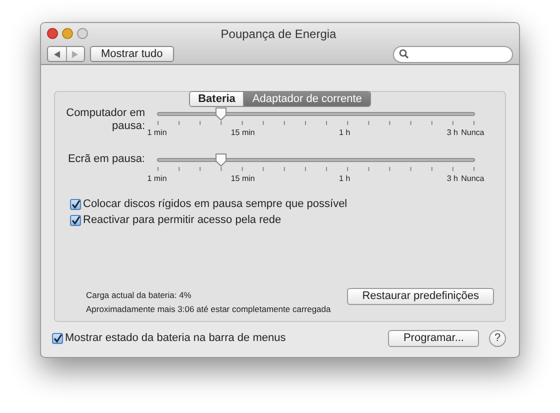 The image size is (560, 413). Describe the element at coordinates (52, 33) in the screenshot. I see `close-icon` at that location.